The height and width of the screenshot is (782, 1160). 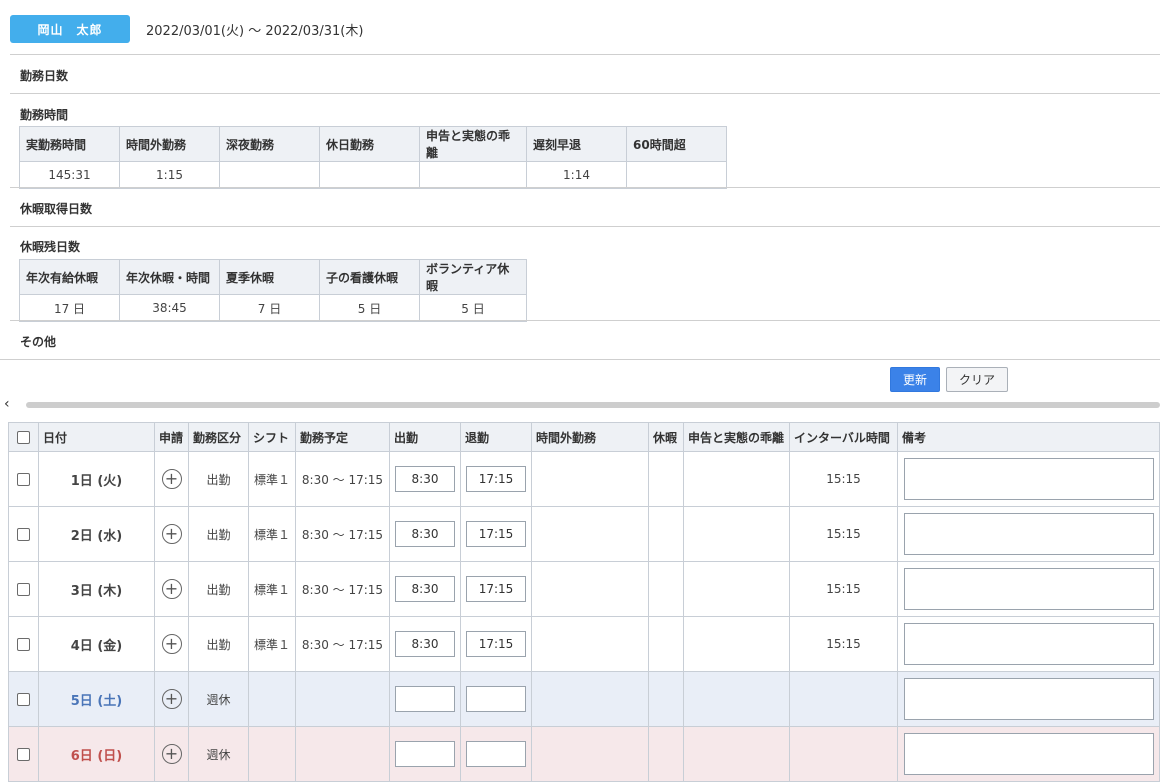 I want to click on leave-value-row: 17 日 38:45 7 日 5 日 5 日, so click(x=273, y=308).